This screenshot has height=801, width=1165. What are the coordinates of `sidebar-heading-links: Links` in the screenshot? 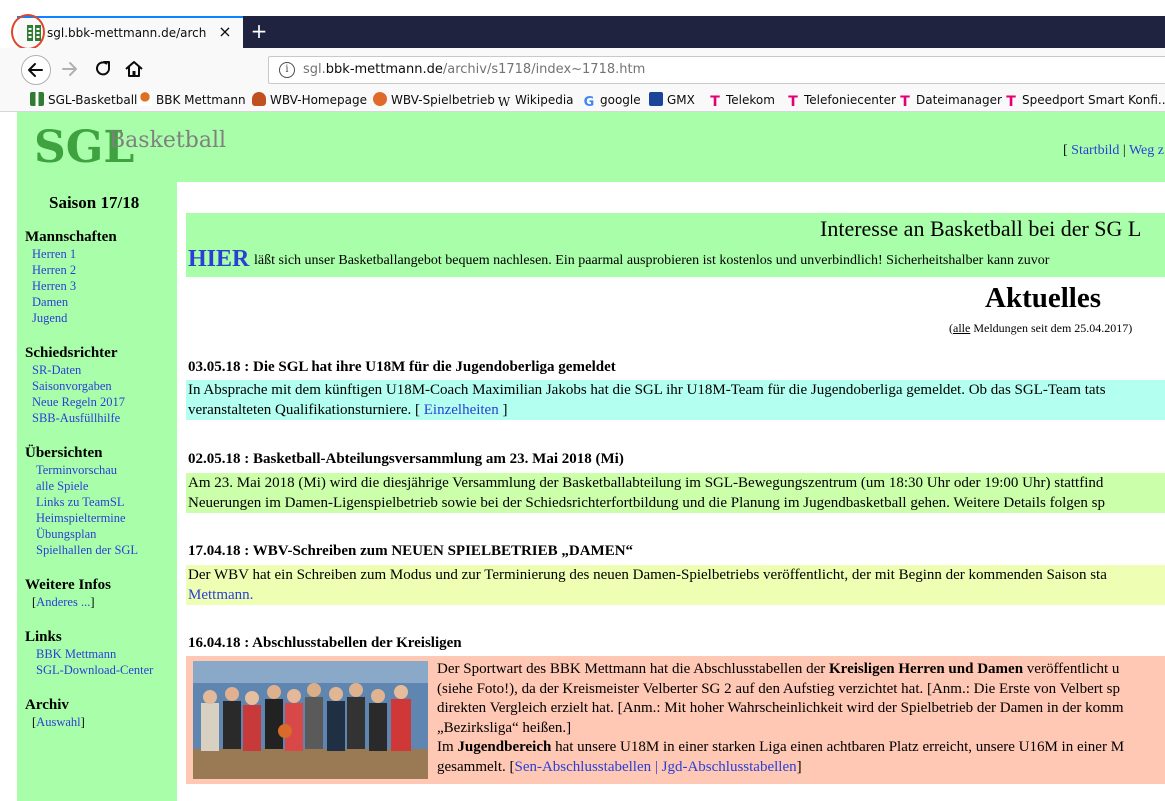 It's located at (43, 637).